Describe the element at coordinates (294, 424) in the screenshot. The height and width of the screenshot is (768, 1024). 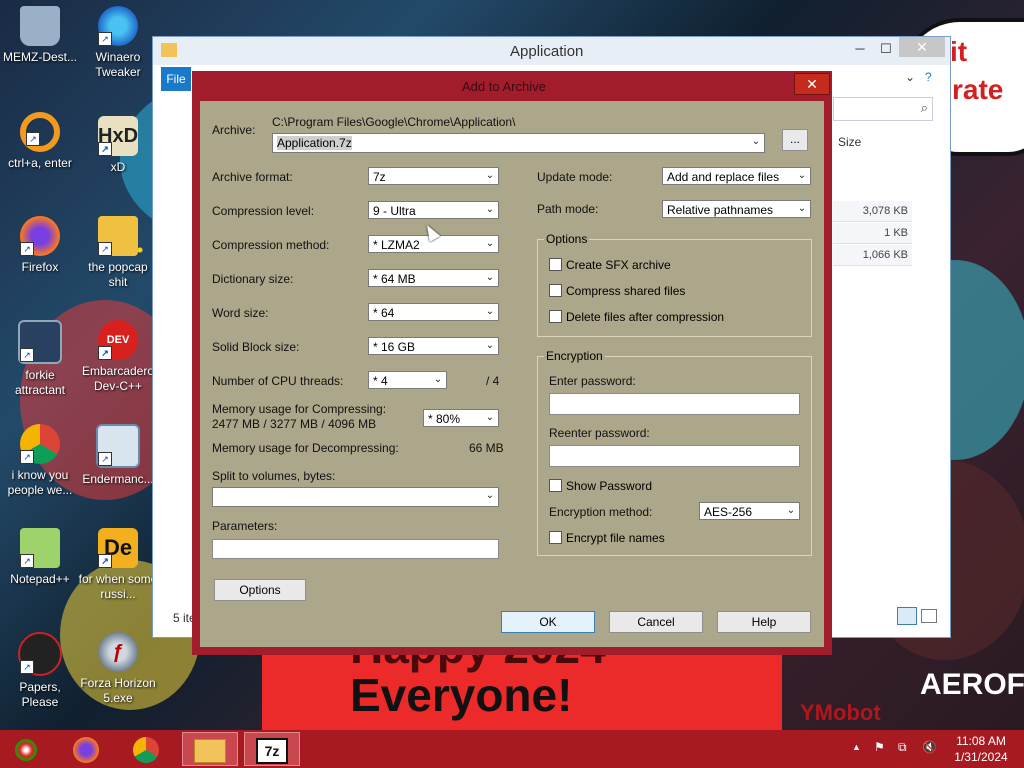
I see `mem-compress-value: 2477 MB / 3277 MB / 4096 MB` at that location.